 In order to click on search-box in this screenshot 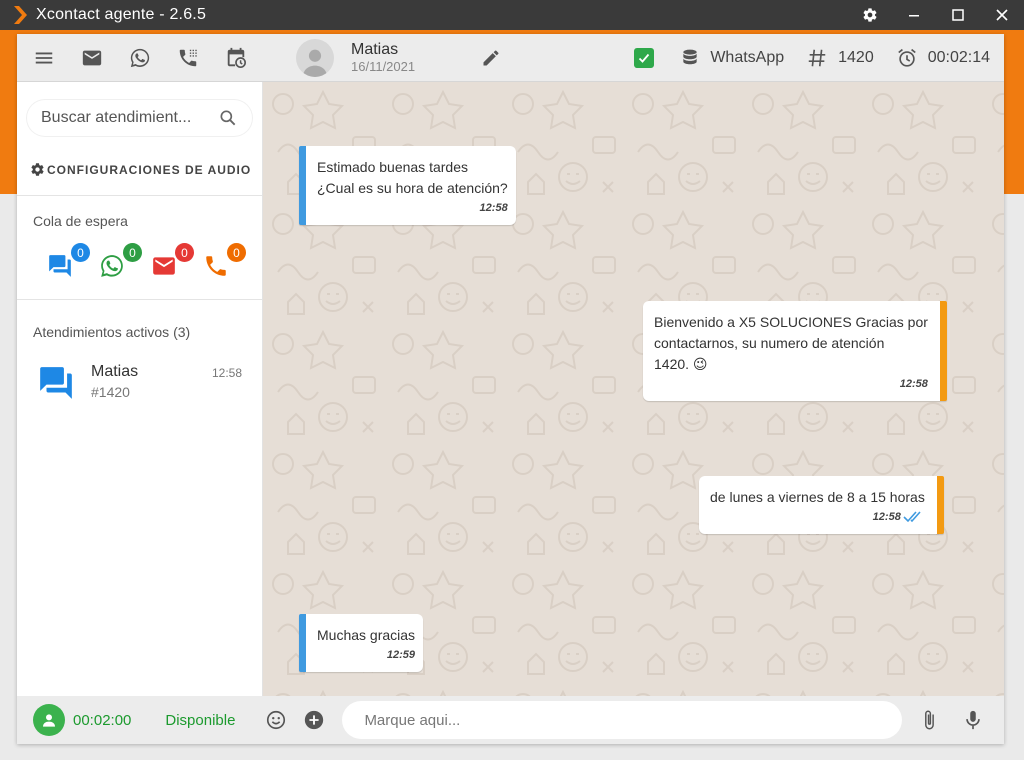, I will do `click(139, 118)`.